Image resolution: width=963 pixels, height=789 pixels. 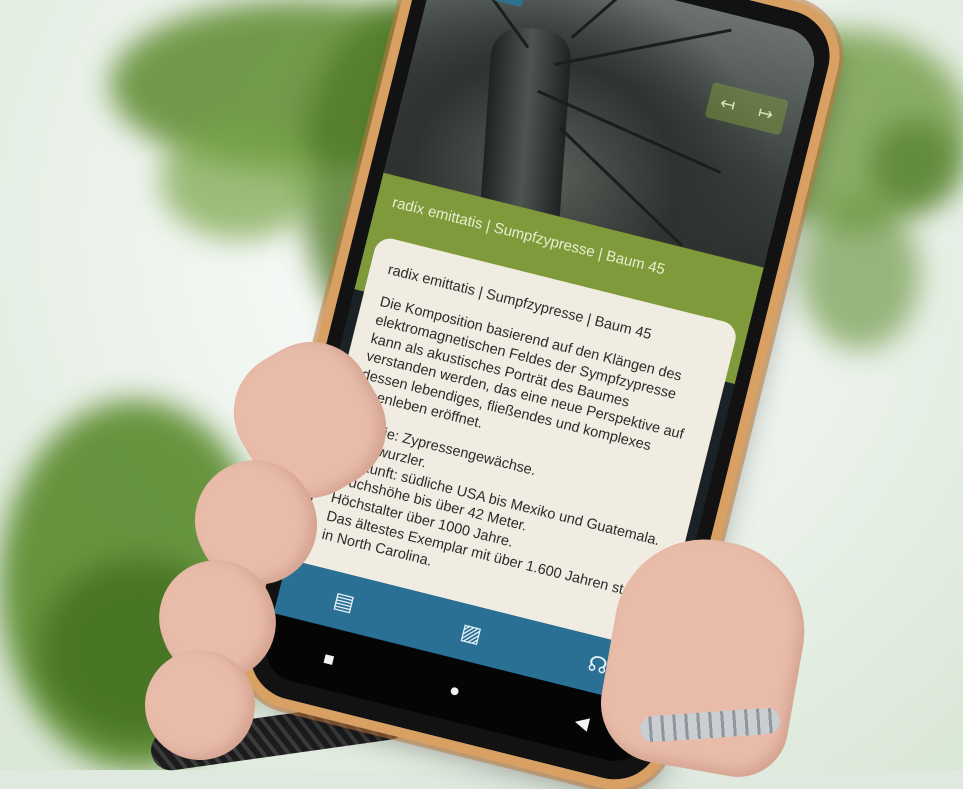 I want to click on back-icon: ◀, so click(x=582, y=722).